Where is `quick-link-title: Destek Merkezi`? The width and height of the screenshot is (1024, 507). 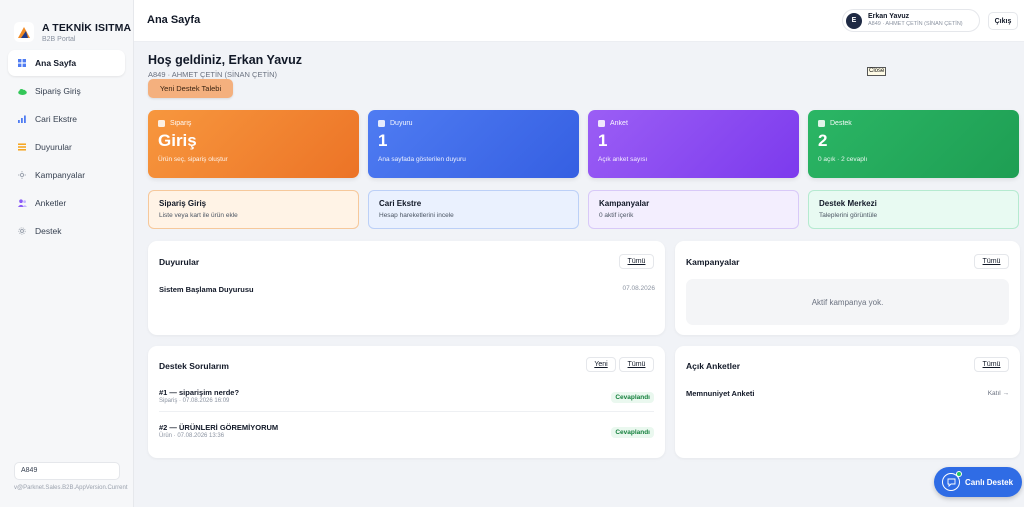
quick-link-title: Destek Merkezi is located at coordinates (848, 203).